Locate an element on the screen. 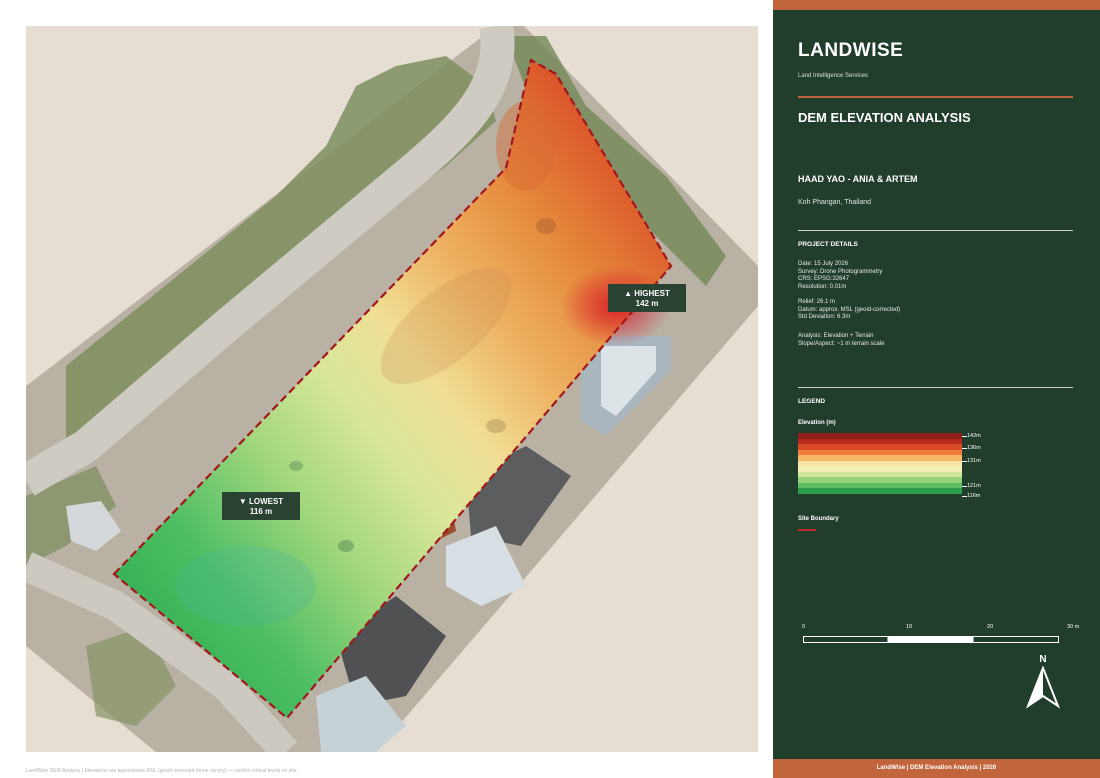  detail-line: Resolution: 0.01m is located at coordinates (822, 286).